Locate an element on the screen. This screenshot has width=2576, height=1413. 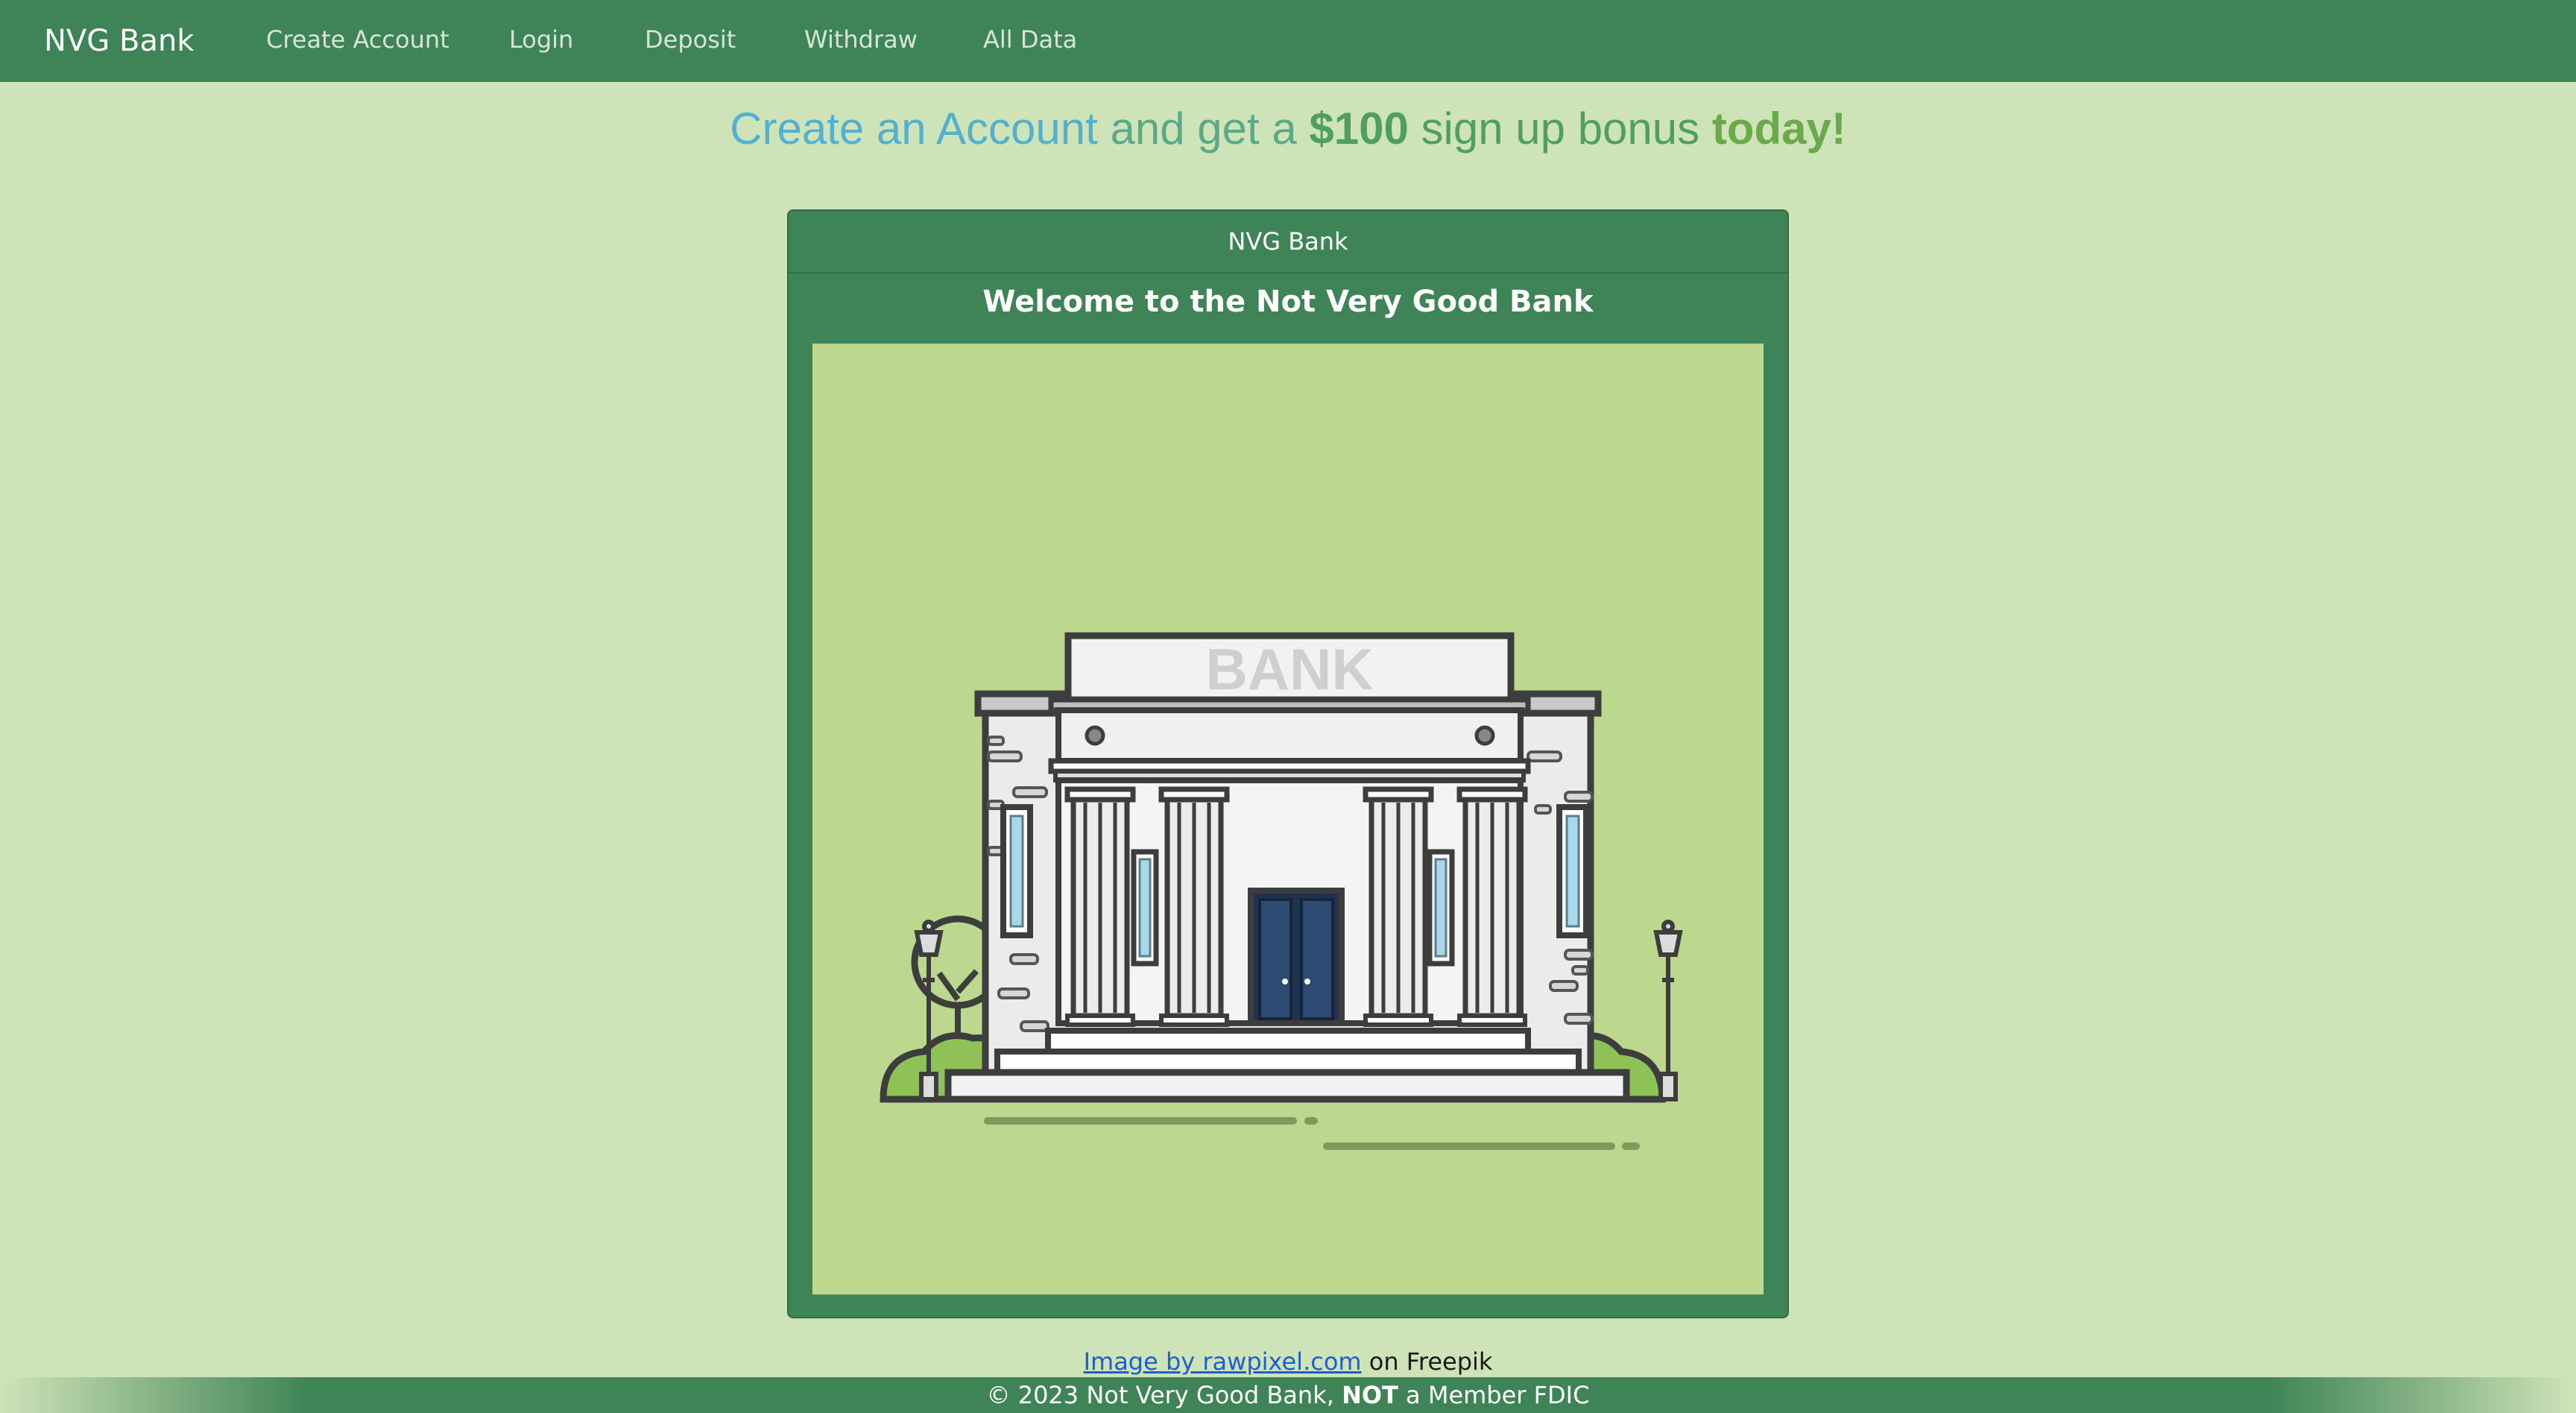
nav-withdraw: Withdraw is located at coordinates (861, 39).